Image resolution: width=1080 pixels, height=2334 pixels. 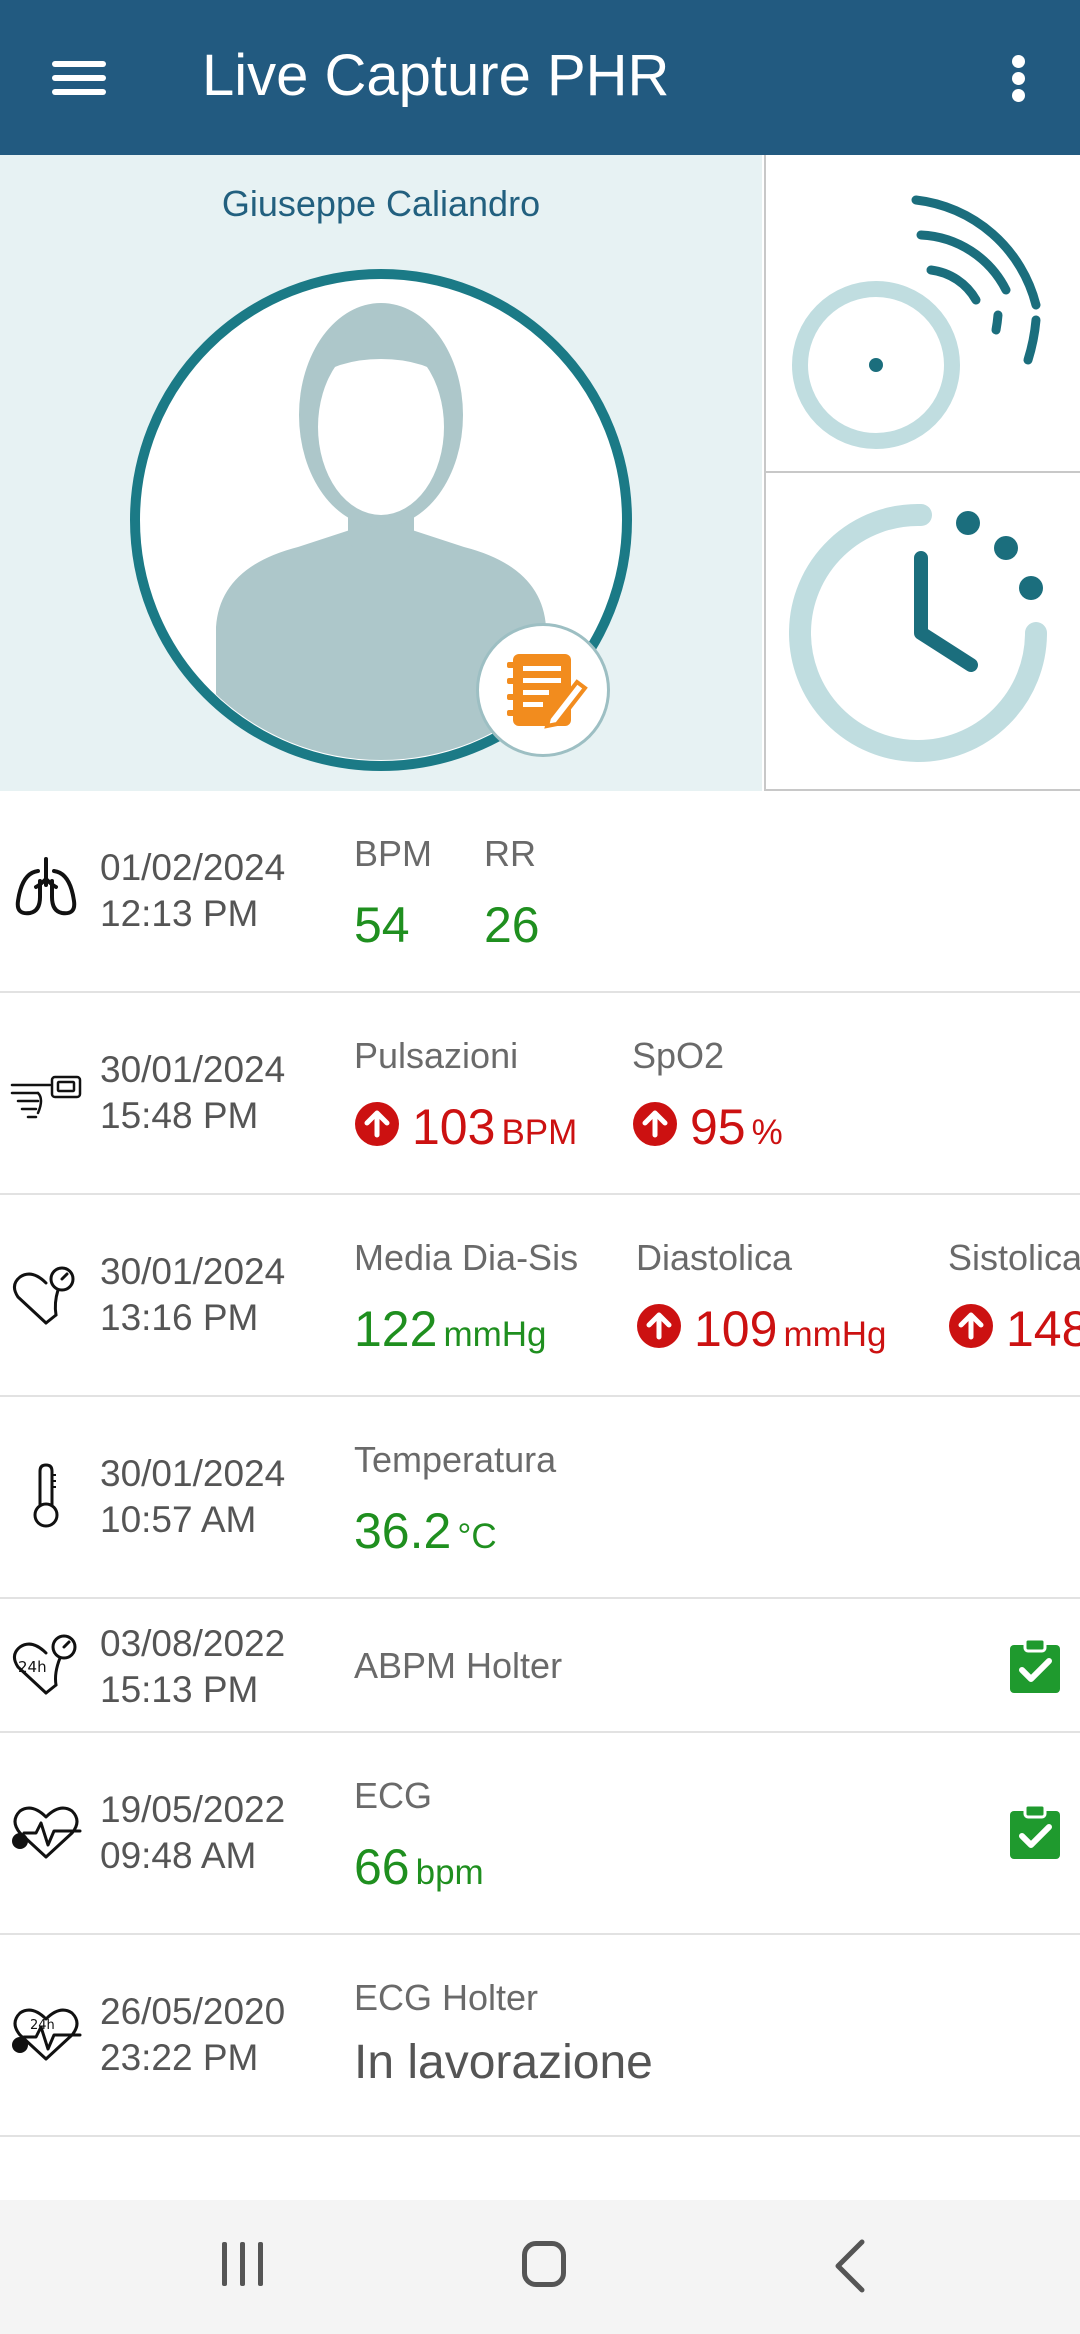 I want to click on metric-value: 95%, so click(x=707, y=1130).